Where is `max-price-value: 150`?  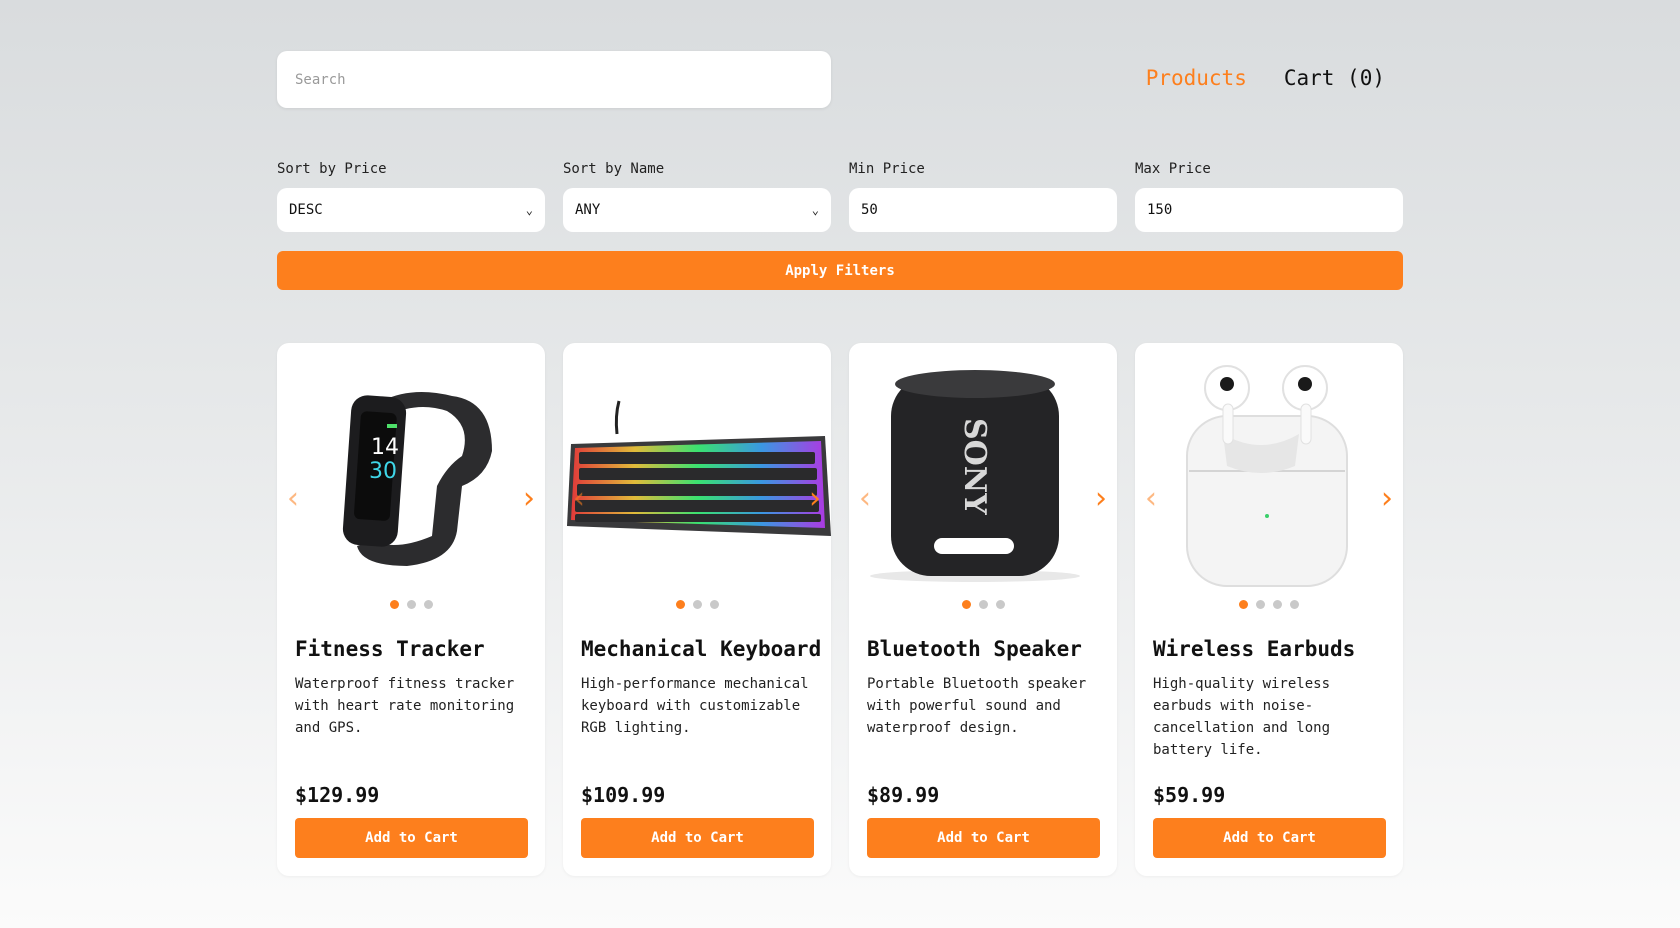
max-price-value: 150 is located at coordinates (1160, 210).